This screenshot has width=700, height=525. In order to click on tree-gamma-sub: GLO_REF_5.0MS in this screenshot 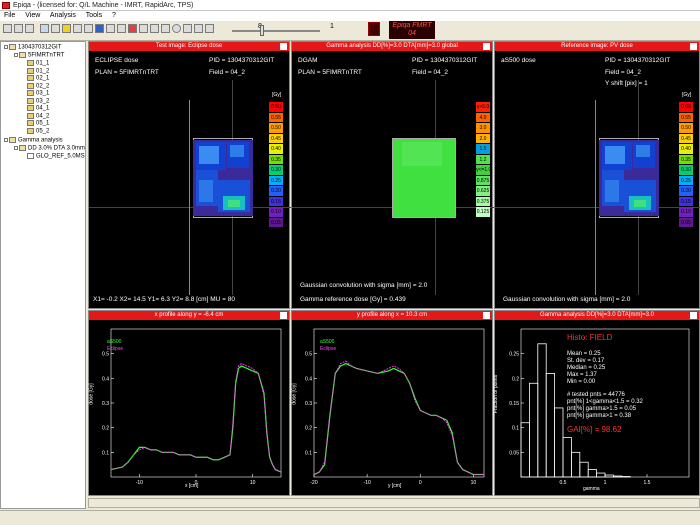, I will do `click(56, 156)`.